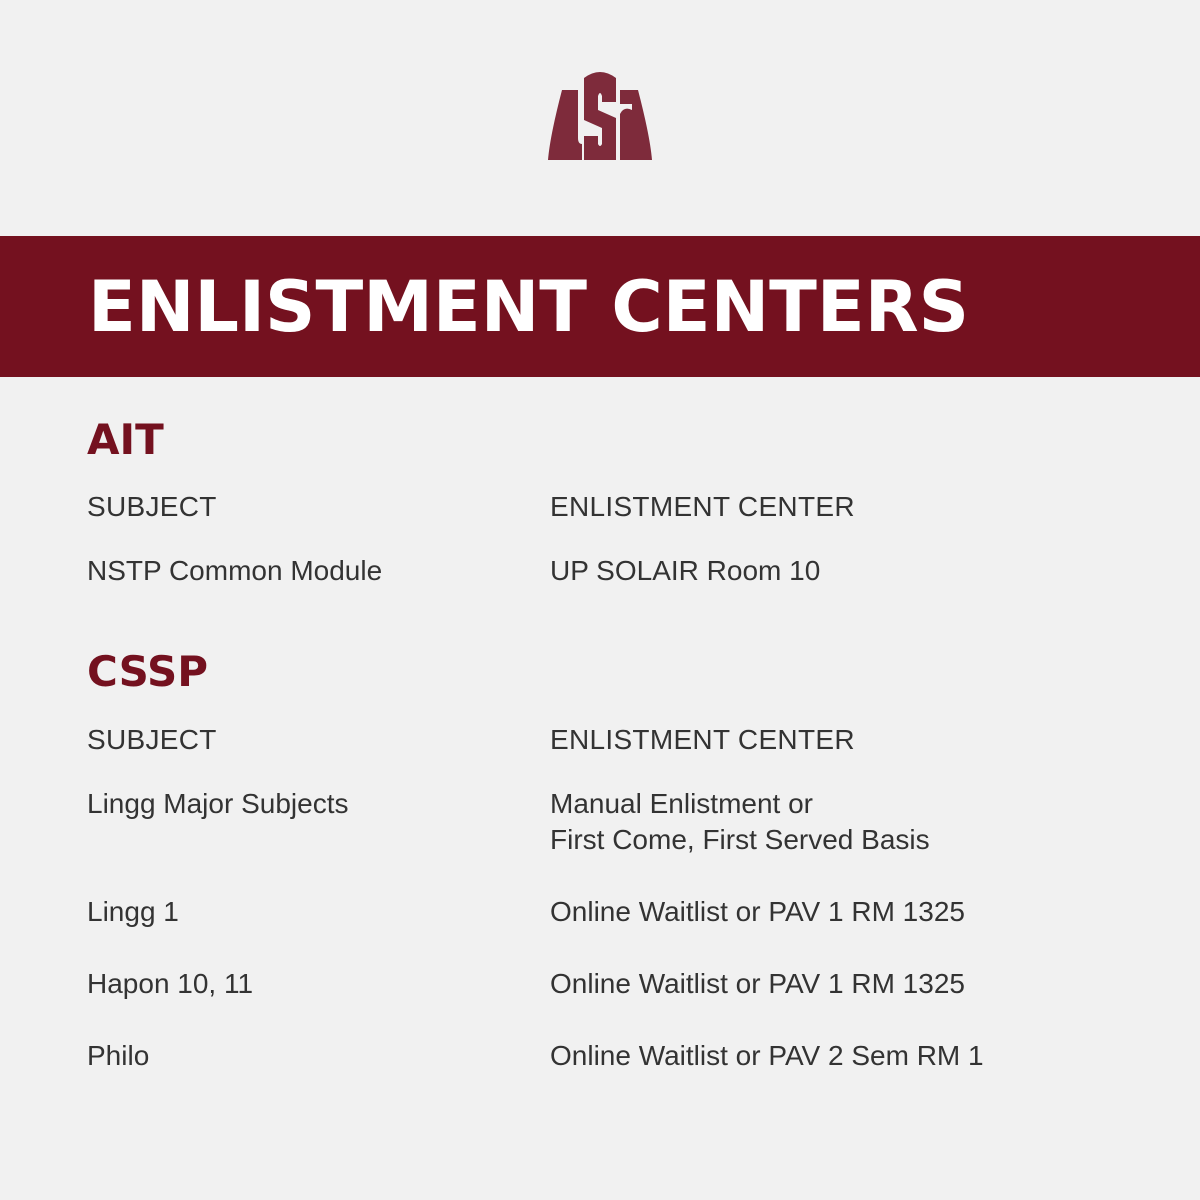 This screenshot has height=1200, width=1200. I want to click on row-enlistment-center-line: Online Waitlist or PAV 2 Sem RM 1, so click(767, 1055).